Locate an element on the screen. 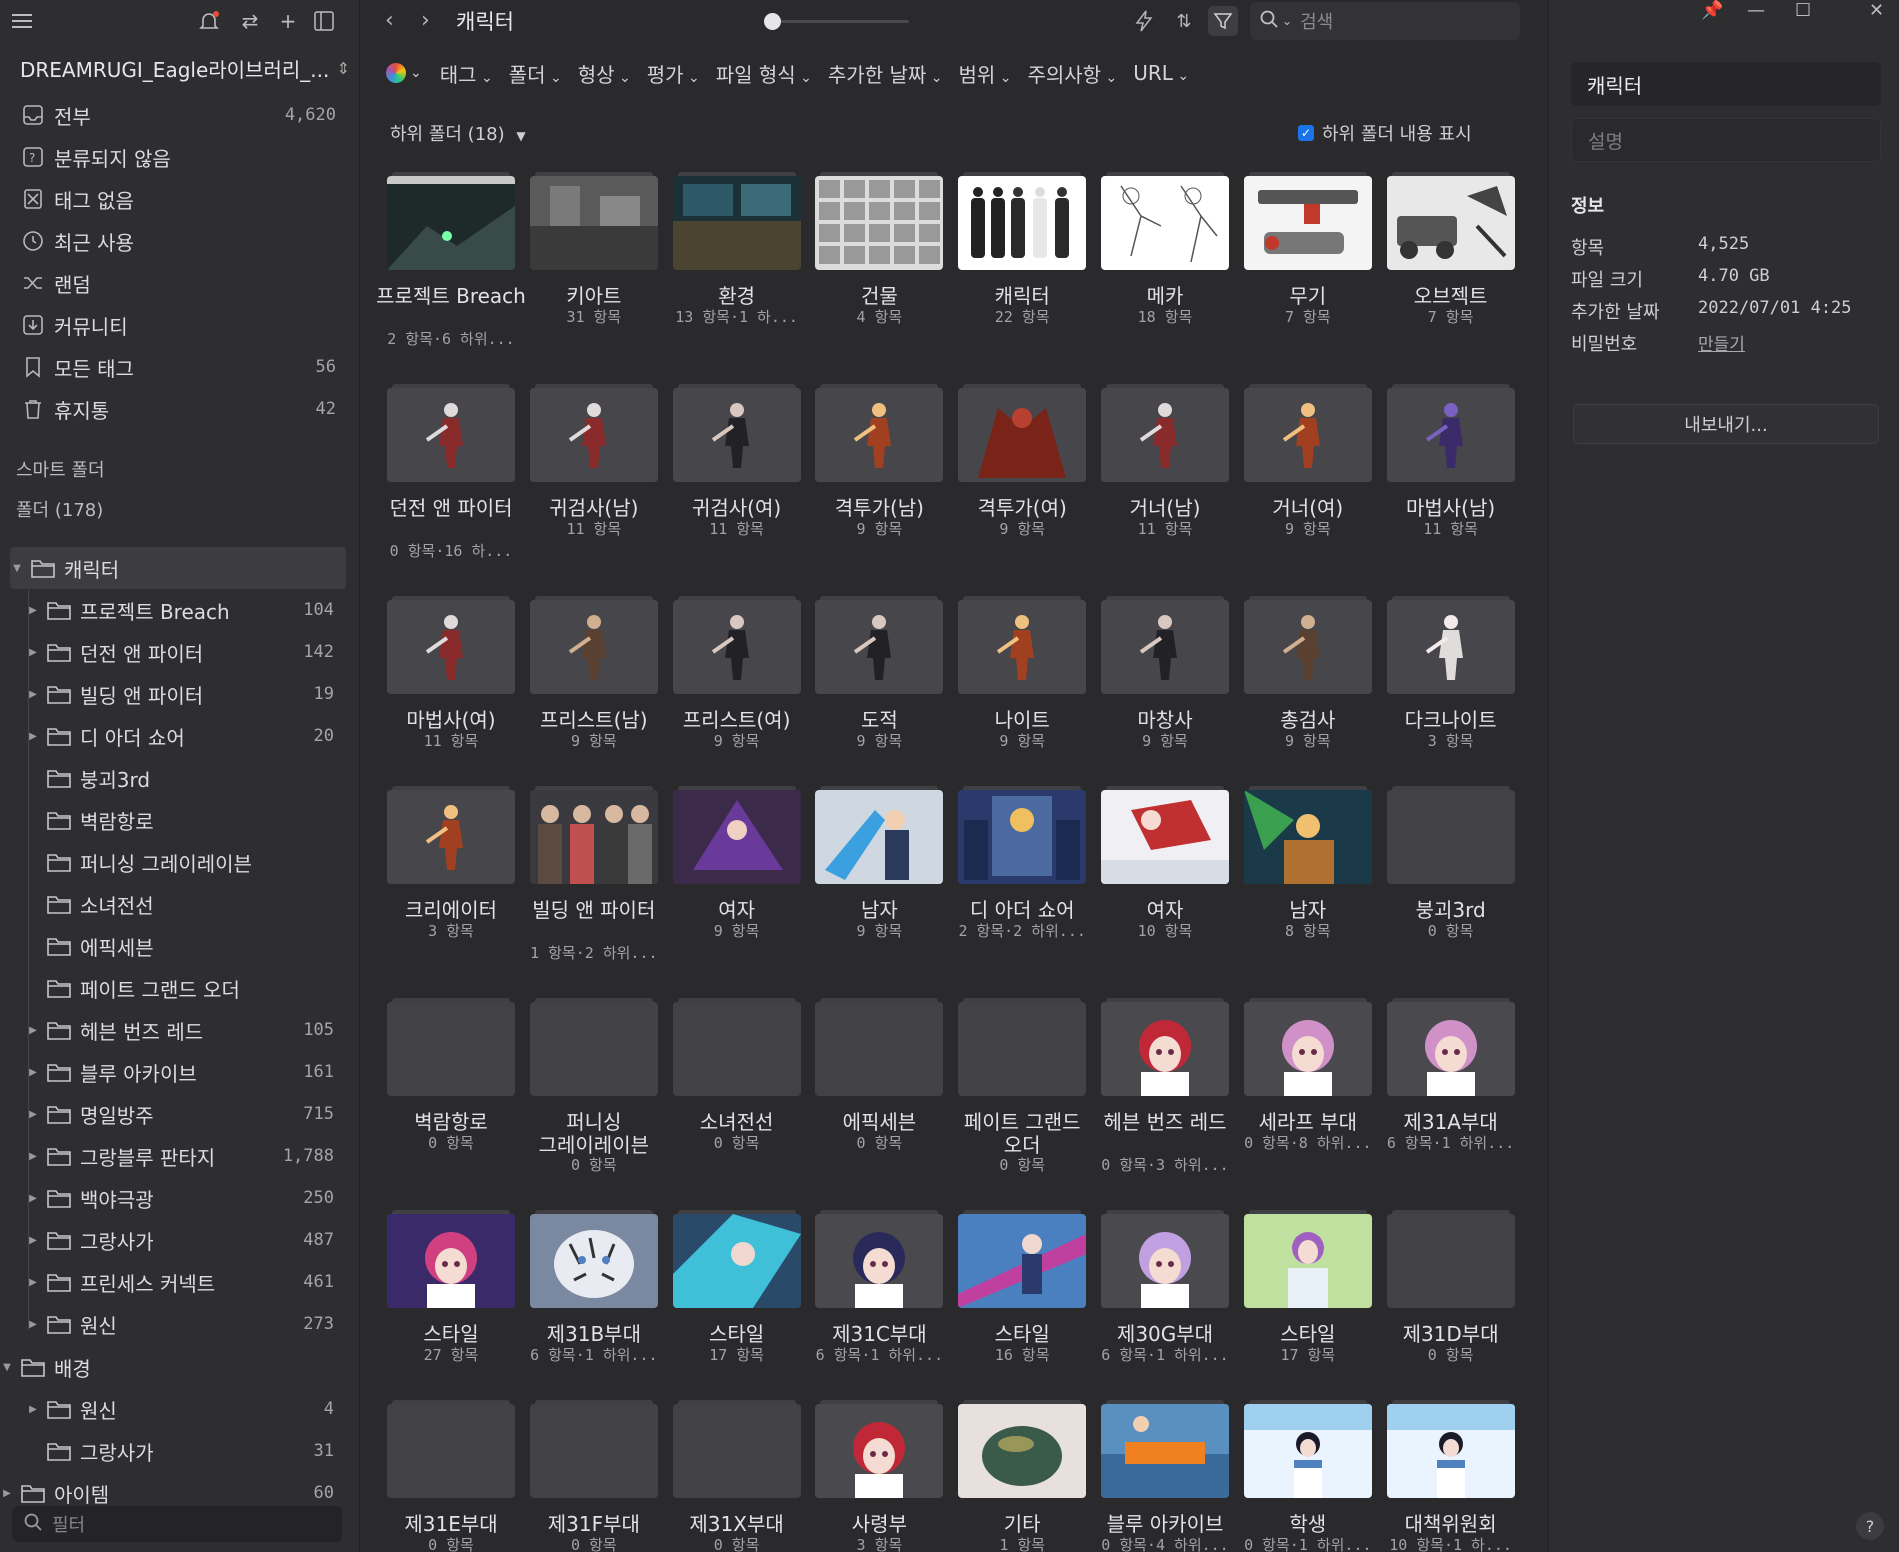 This screenshot has height=1552, width=1899. bell-icon is located at coordinates (209, 21).